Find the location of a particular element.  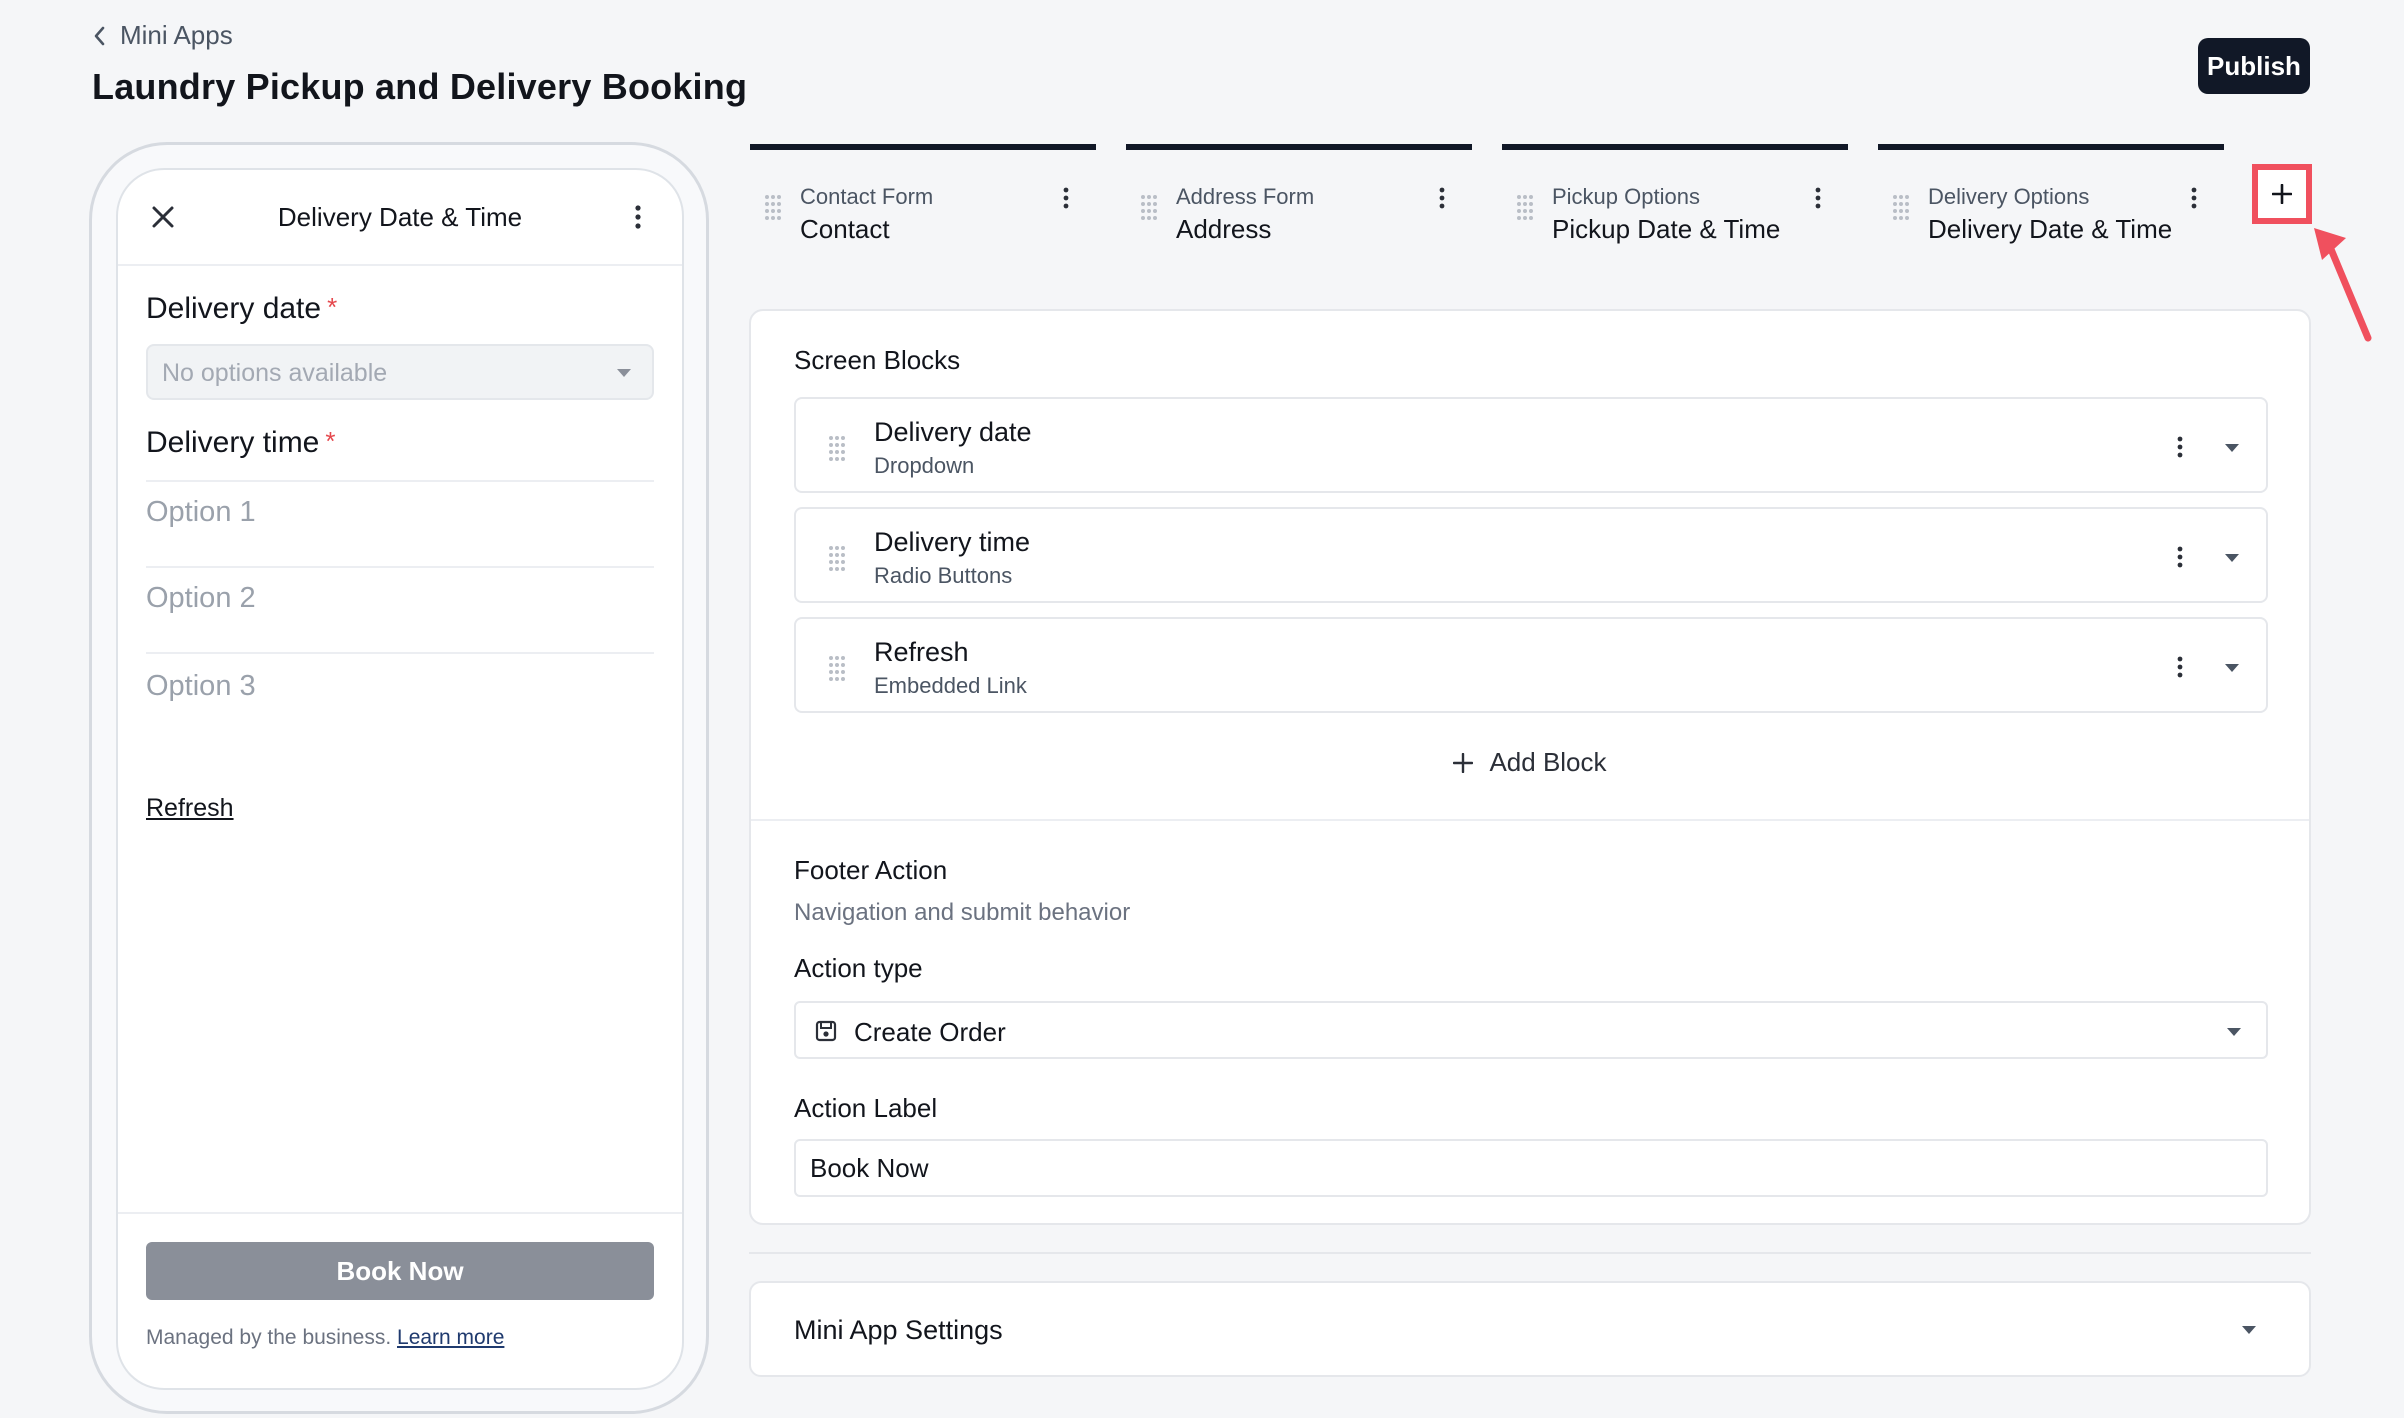

preview-screen-title: Delivery Date & Time is located at coordinates (400, 217).